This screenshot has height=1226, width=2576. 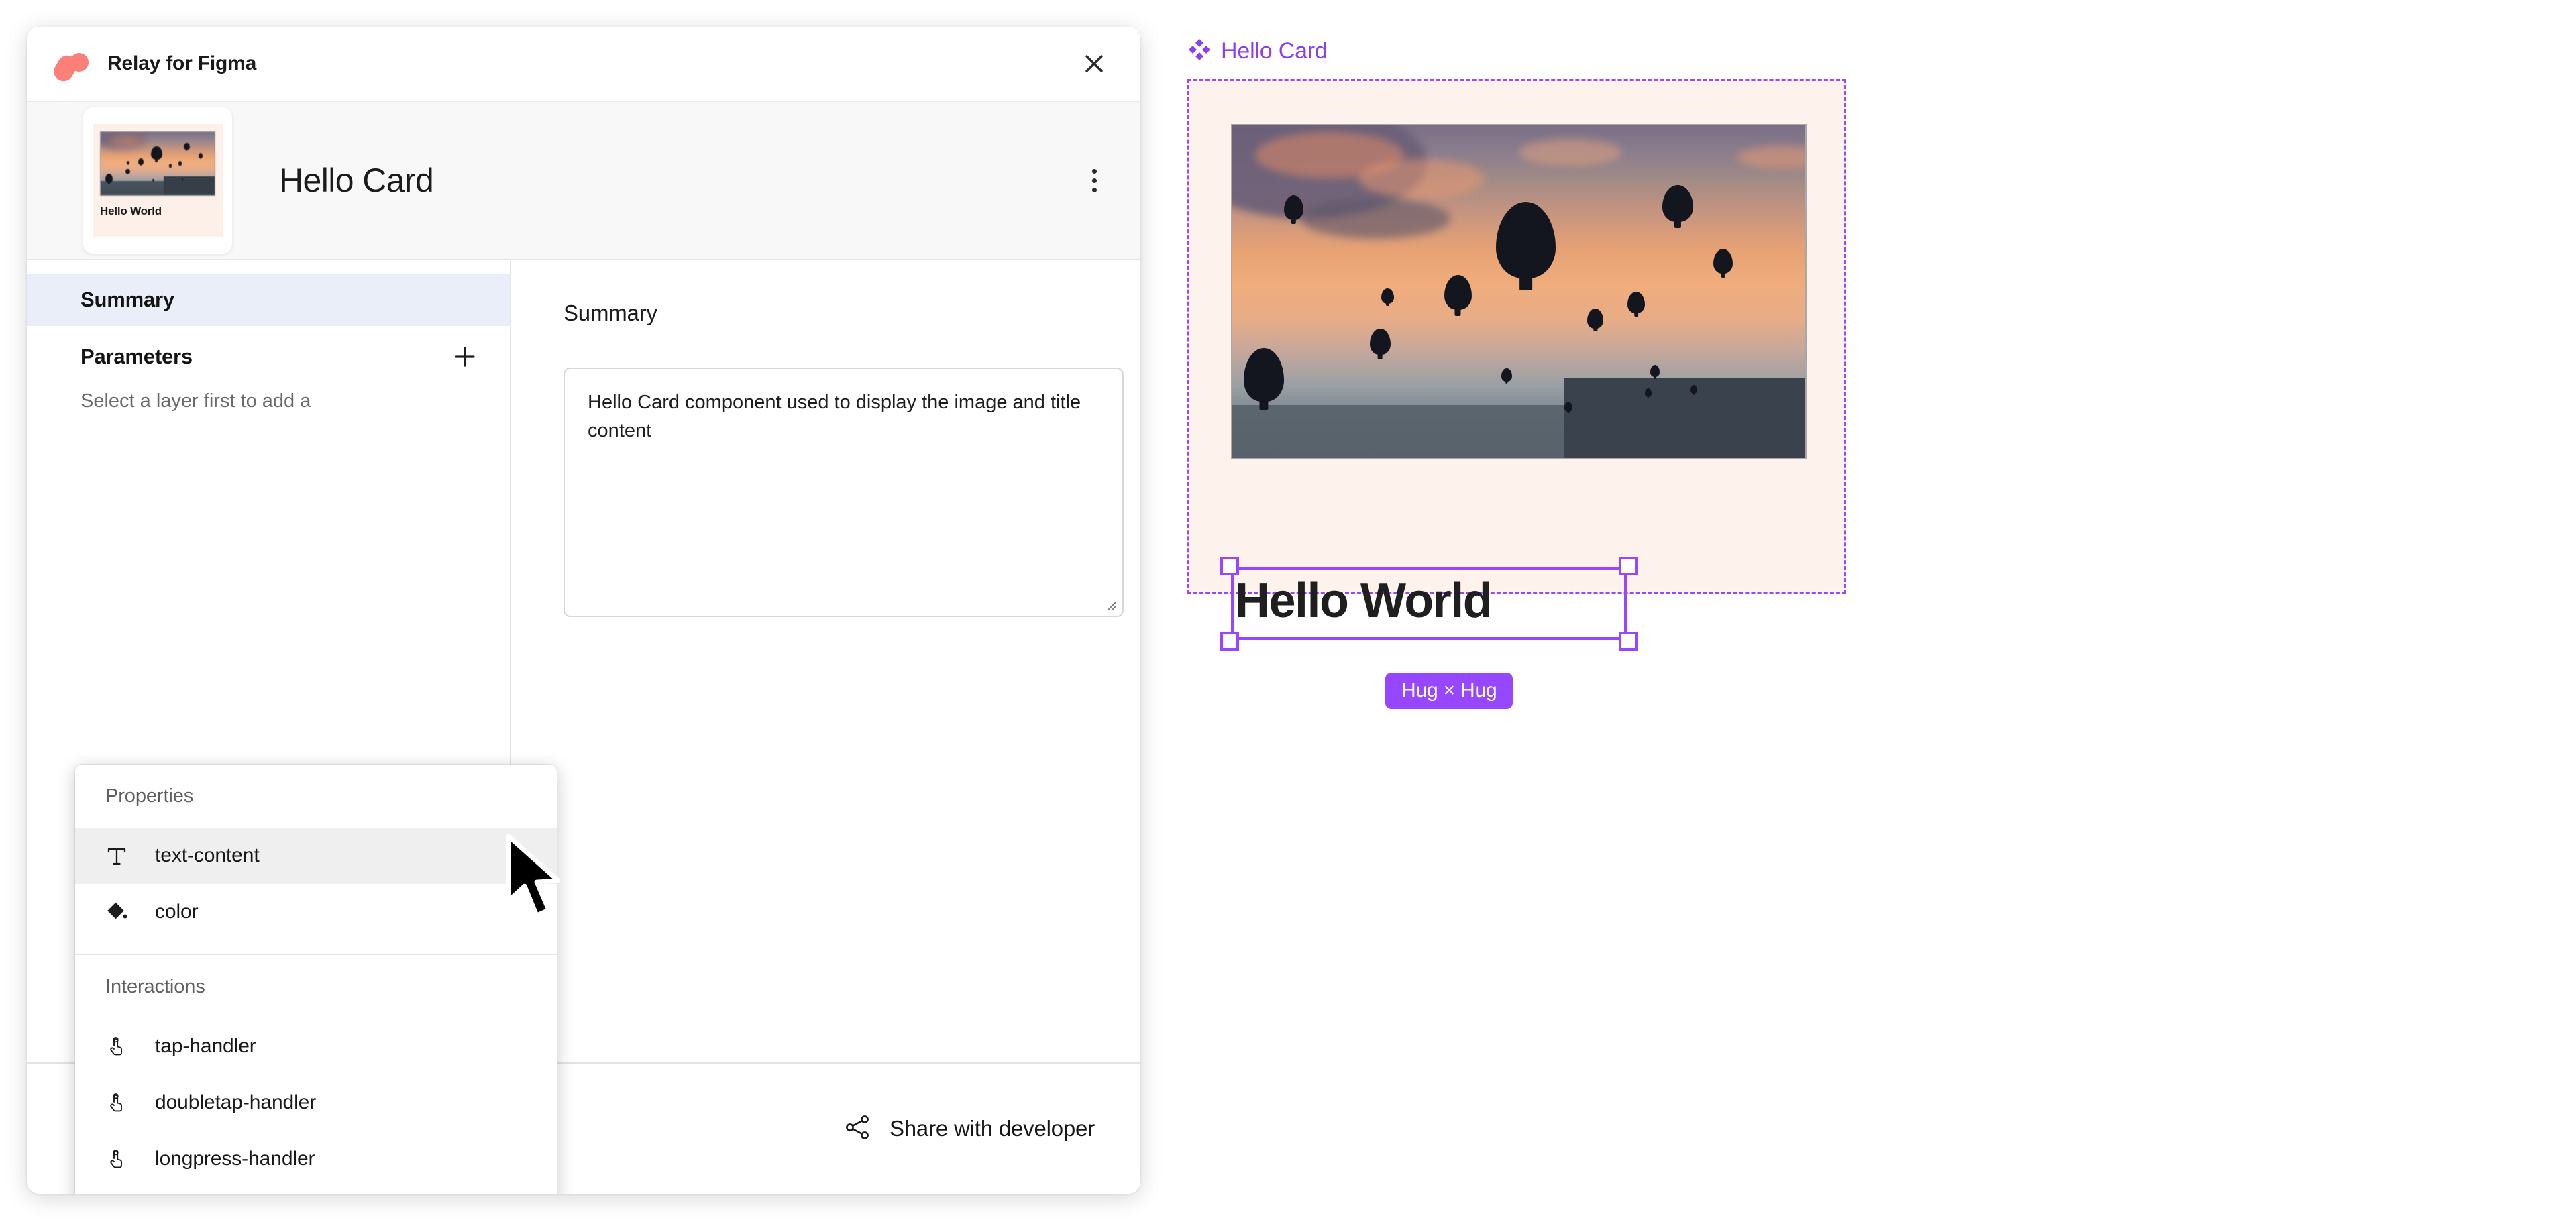 I want to click on sidebar-section-label: Parameters, so click(x=136, y=356).